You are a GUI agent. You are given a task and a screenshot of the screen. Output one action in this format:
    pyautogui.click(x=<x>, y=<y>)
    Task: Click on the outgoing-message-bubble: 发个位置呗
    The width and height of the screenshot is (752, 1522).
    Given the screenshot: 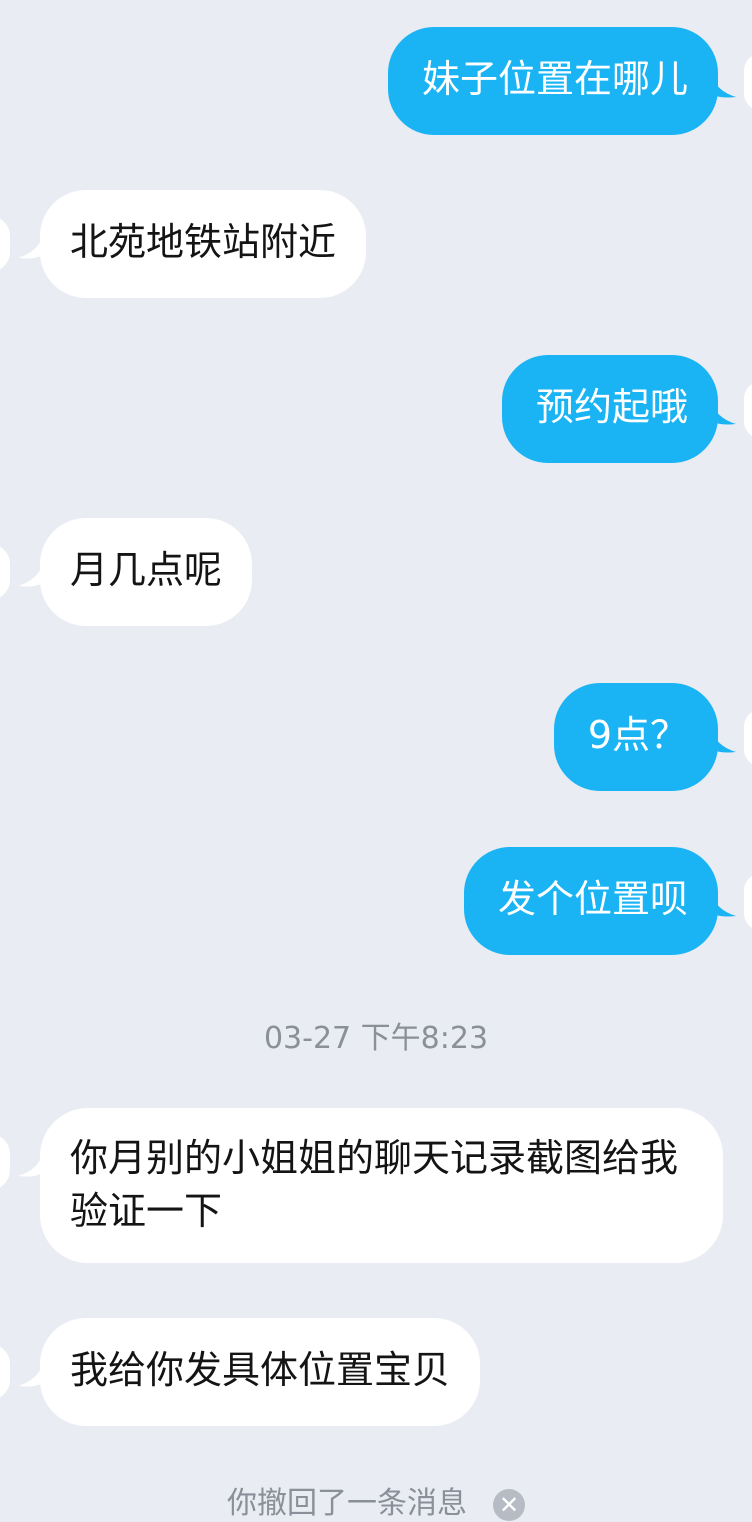 What is the action you would take?
    pyautogui.click(x=590, y=901)
    